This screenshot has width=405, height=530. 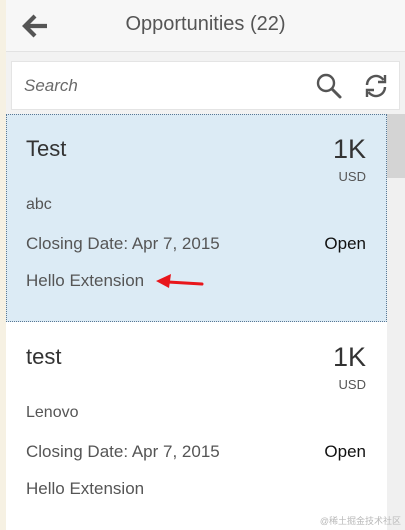 I want to click on page-title: Opportunities (22), so click(x=205, y=24).